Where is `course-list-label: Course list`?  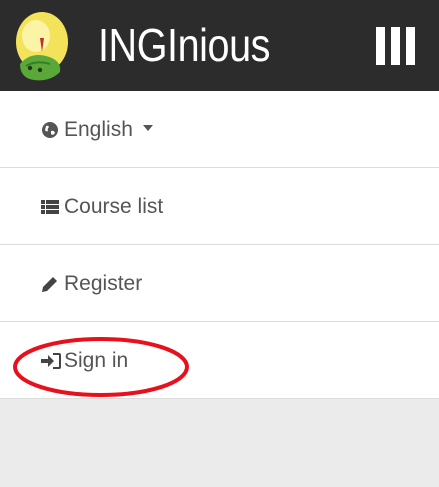
course-list-label: Course list is located at coordinates (114, 206).